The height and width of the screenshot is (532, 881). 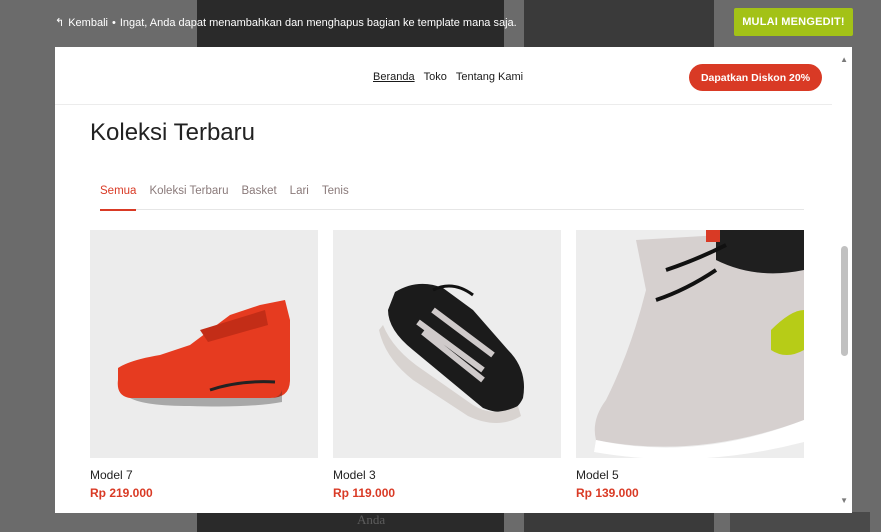 I want to click on site-nav: Beranda Toko Tentang Kami, so click(x=448, y=77).